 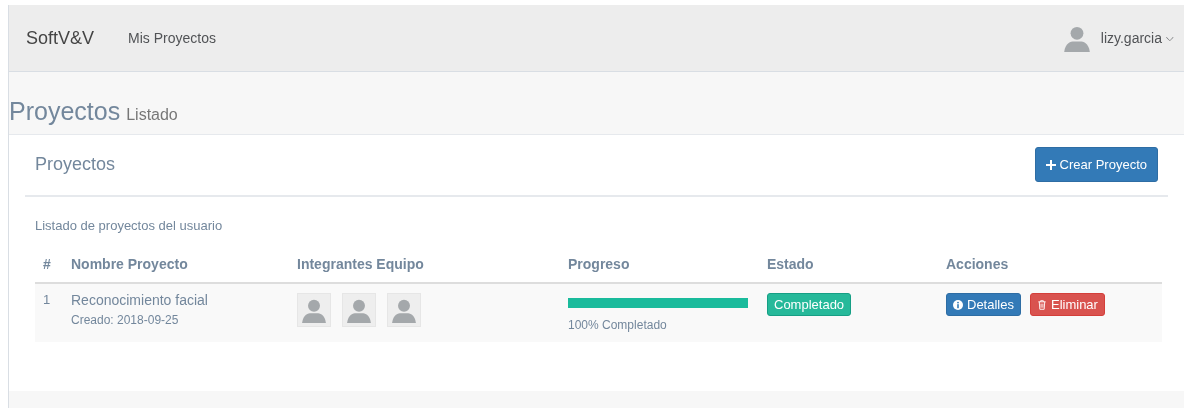 I want to click on status-label: Completado, so click(x=809, y=304).